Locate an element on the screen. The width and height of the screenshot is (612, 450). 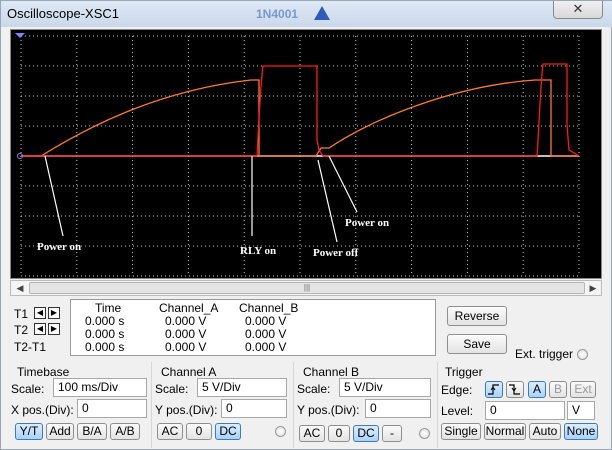
t2t1-channel-a: 0.000 V is located at coordinates (186, 347).